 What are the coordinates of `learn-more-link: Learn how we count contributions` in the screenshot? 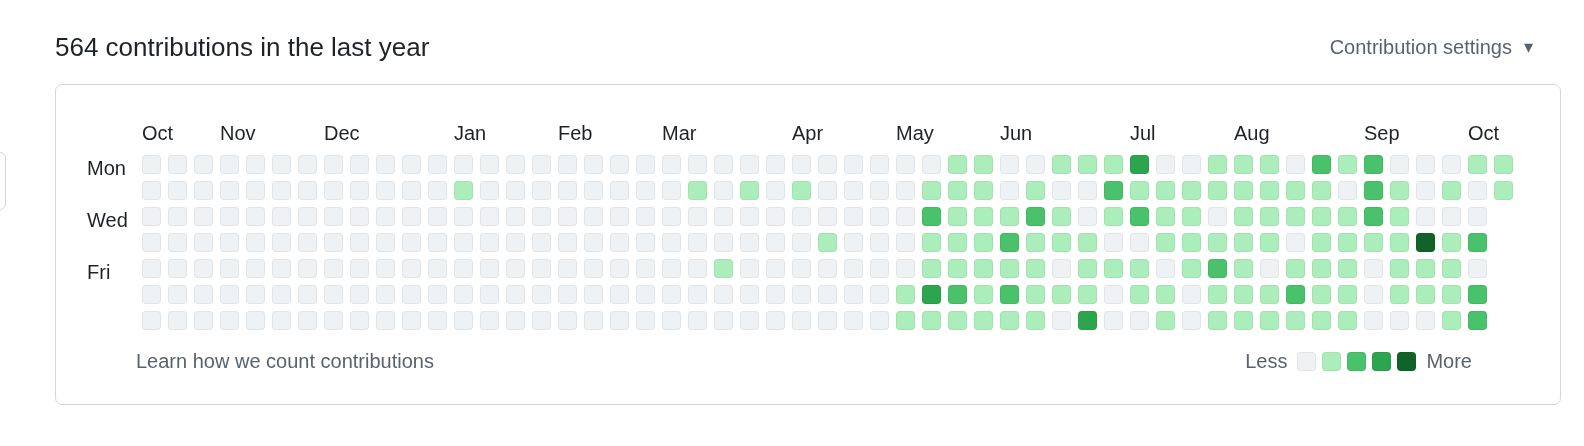 It's located at (285, 361).